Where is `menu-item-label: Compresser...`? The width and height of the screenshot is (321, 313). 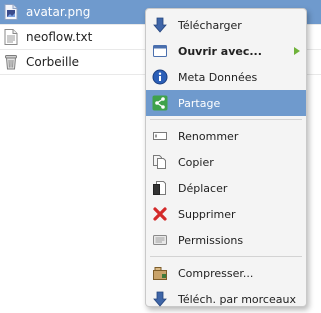
menu-item-label: Compresser... is located at coordinates (216, 273).